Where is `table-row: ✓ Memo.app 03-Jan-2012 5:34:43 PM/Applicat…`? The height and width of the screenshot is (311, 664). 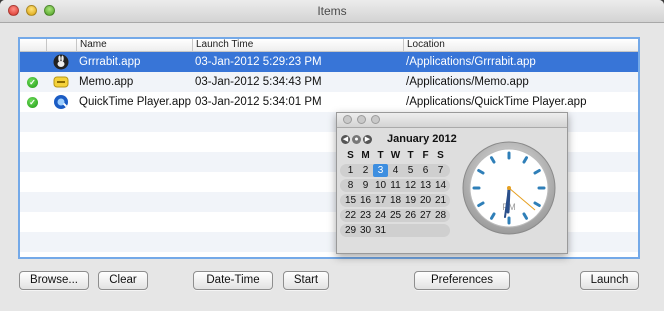 table-row: ✓ Memo.app 03-Jan-2012 5:34:43 PM/Applicat… is located at coordinates (329, 82).